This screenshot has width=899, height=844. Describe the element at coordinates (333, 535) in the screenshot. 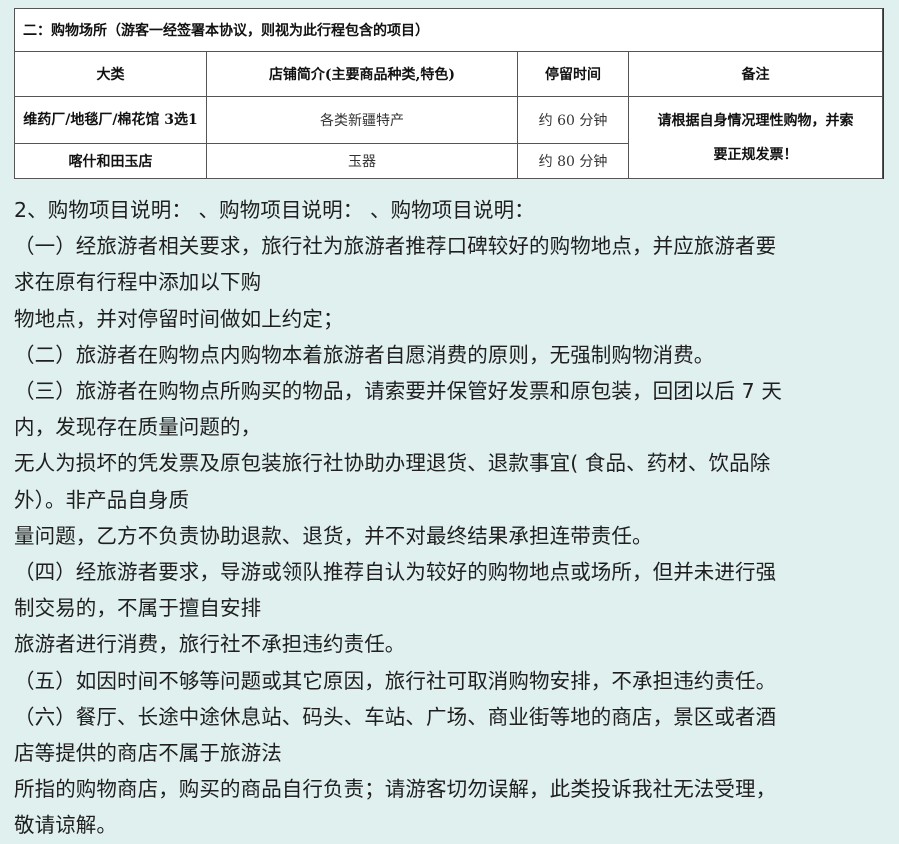

I see `text-line: 量问题，乙方不负责协助退款、退货，并不对最终结果承担连带责任。` at that location.